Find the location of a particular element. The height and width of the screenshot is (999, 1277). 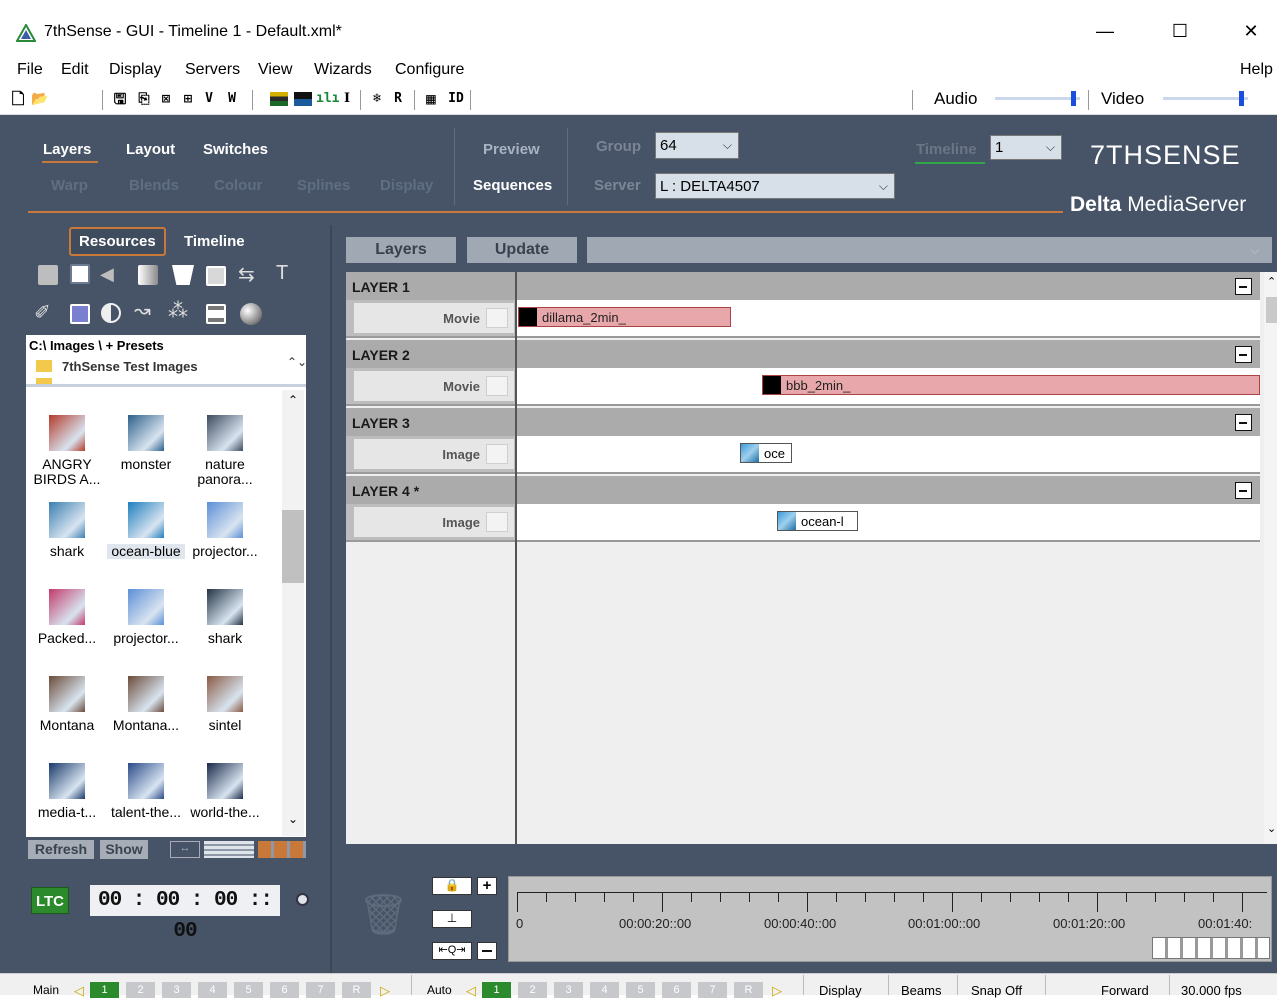

main-slot-button: 6 is located at coordinates (284, 990).